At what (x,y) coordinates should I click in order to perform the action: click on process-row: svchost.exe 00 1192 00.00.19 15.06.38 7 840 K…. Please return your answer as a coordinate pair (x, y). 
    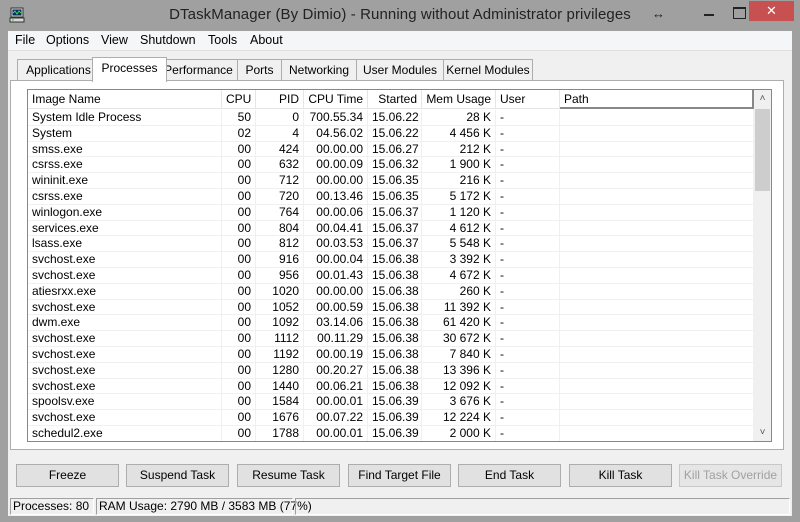
    Looking at the image, I should click on (391, 354).